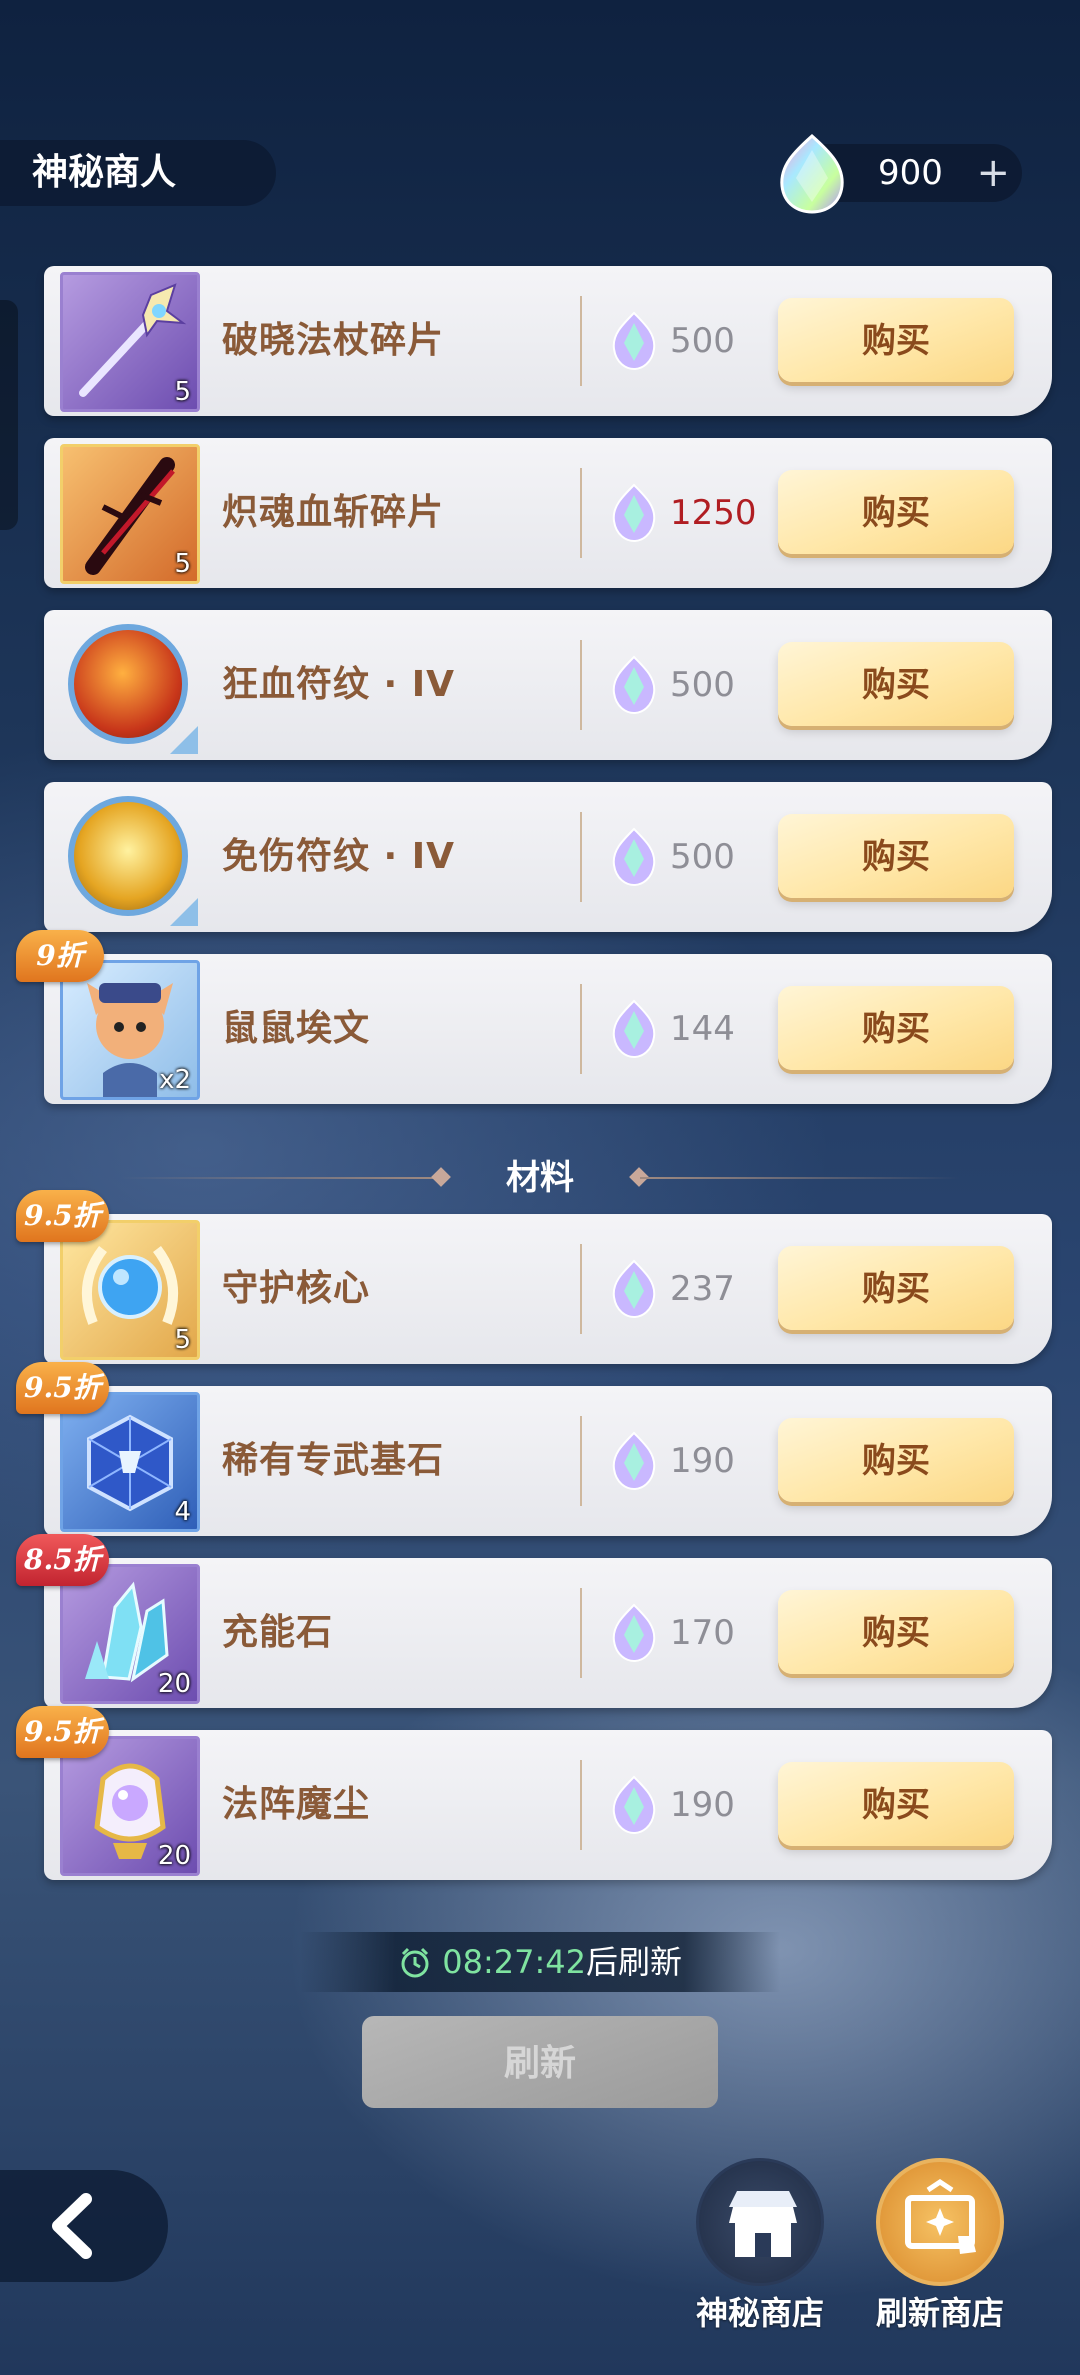 The image size is (1080, 2375). Describe the element at coordinates (296, 1028) in the screenshot. I see `item-name: 鼠鼠埃文` at that location.